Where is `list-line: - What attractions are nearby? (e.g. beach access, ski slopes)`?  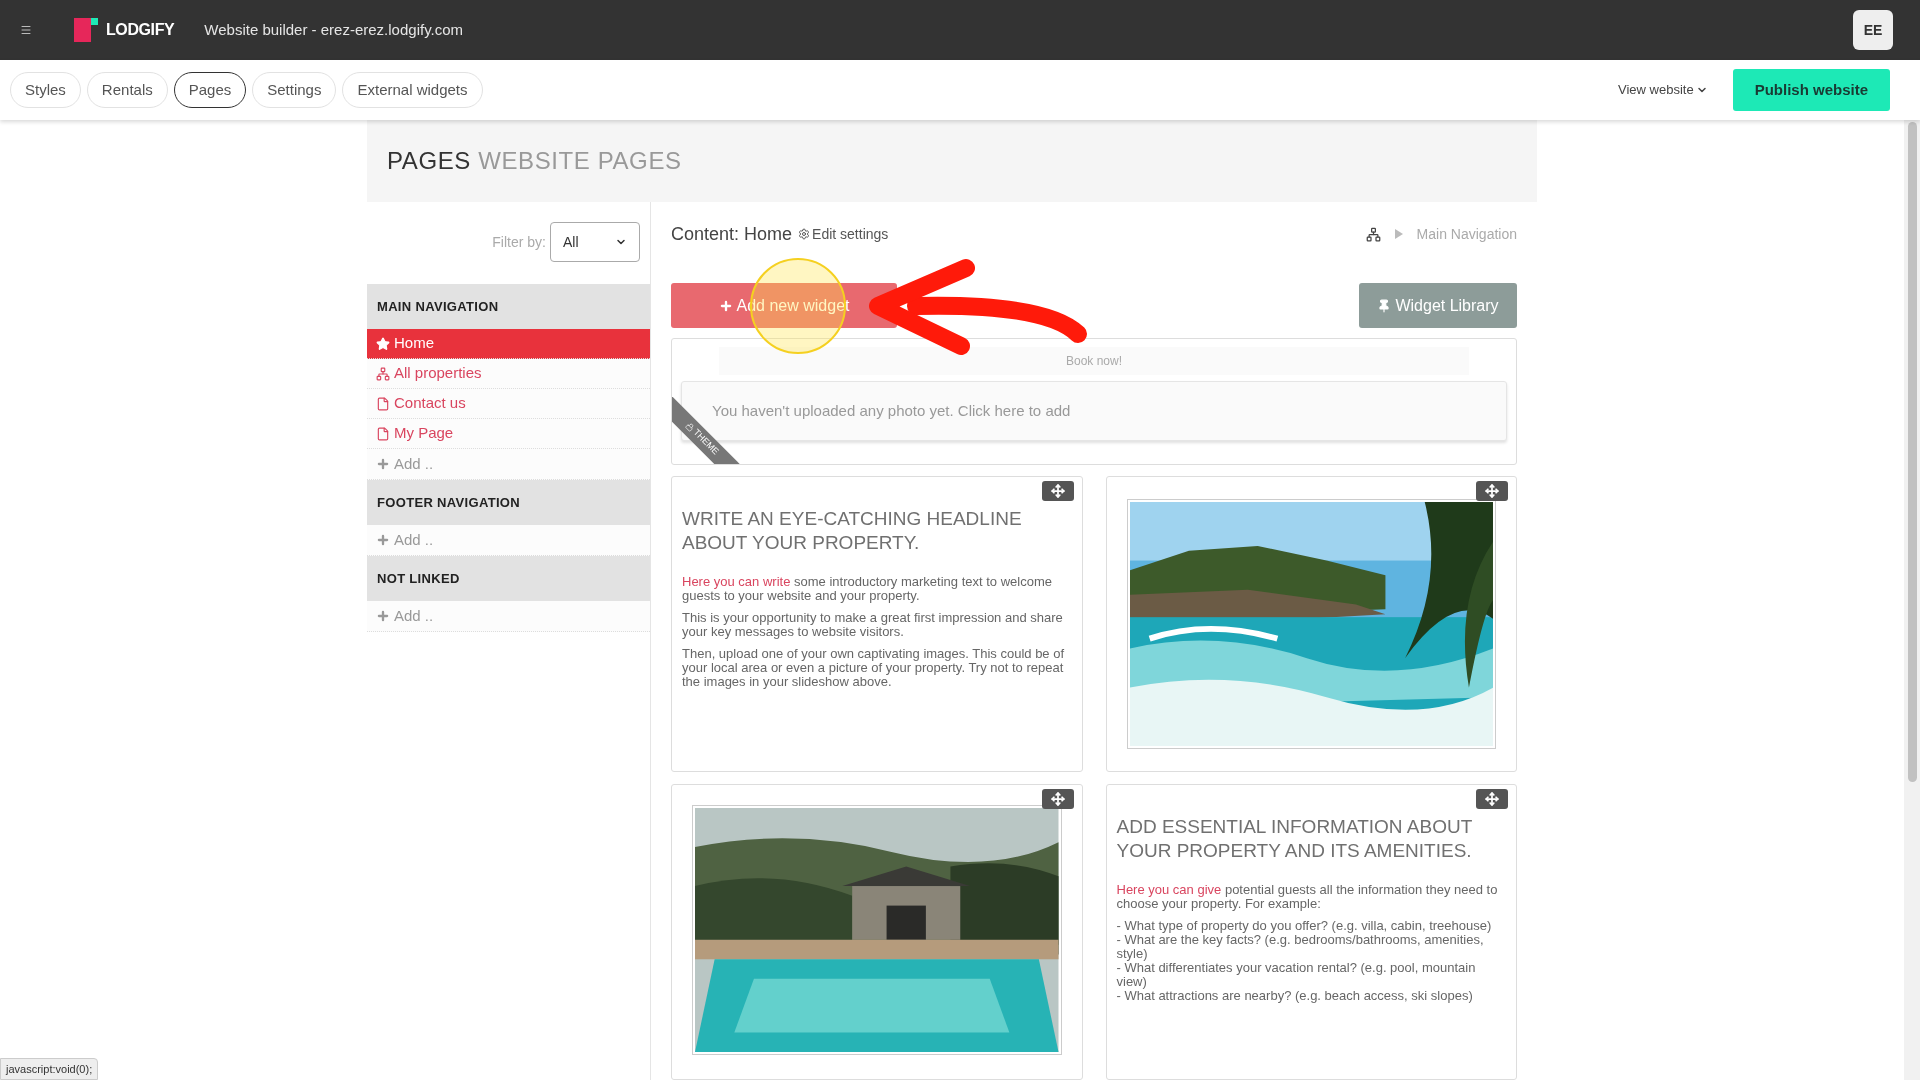 list-line: - What attractions are nearby? (e.g. beach access, ski slopes) is located at coordinates (1295, 996).